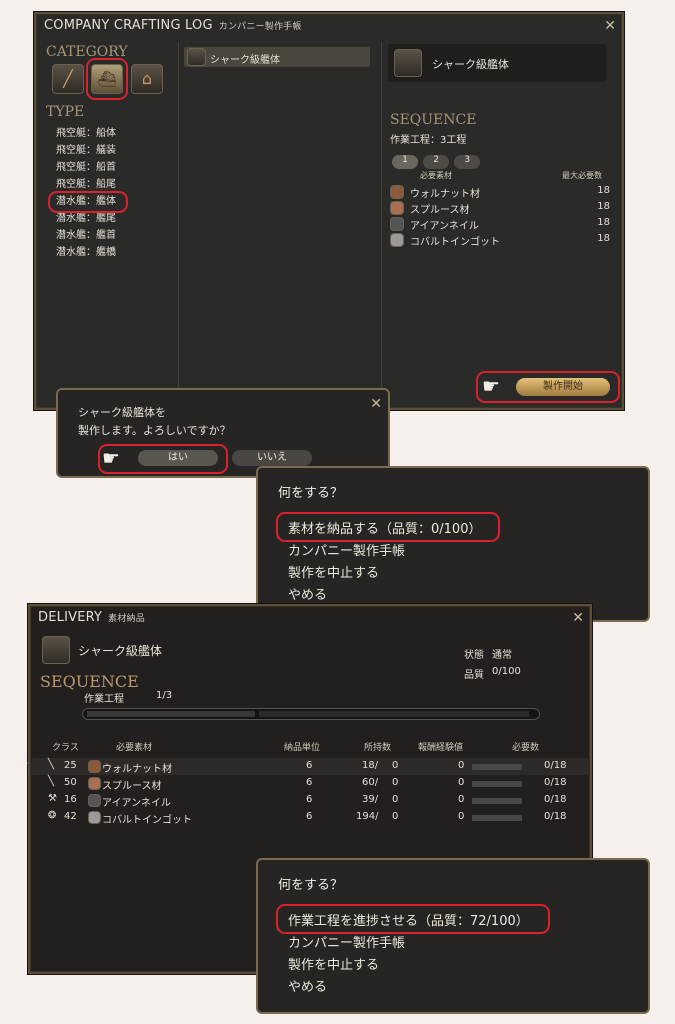 Image resolution: width=675 pixels, height=1024 pixels. What do you see at coordinates (86, 150) in the screenshot?
I see `type-item: 飛空艇：艤装` at bounding box center [86, 150].